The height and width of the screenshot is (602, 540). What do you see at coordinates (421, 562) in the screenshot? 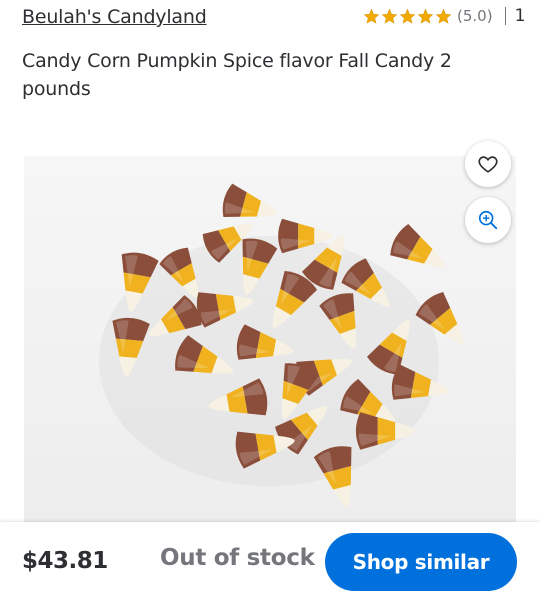
I see `shop-similar-button: Shop similar` at bounding box center [421, 562].